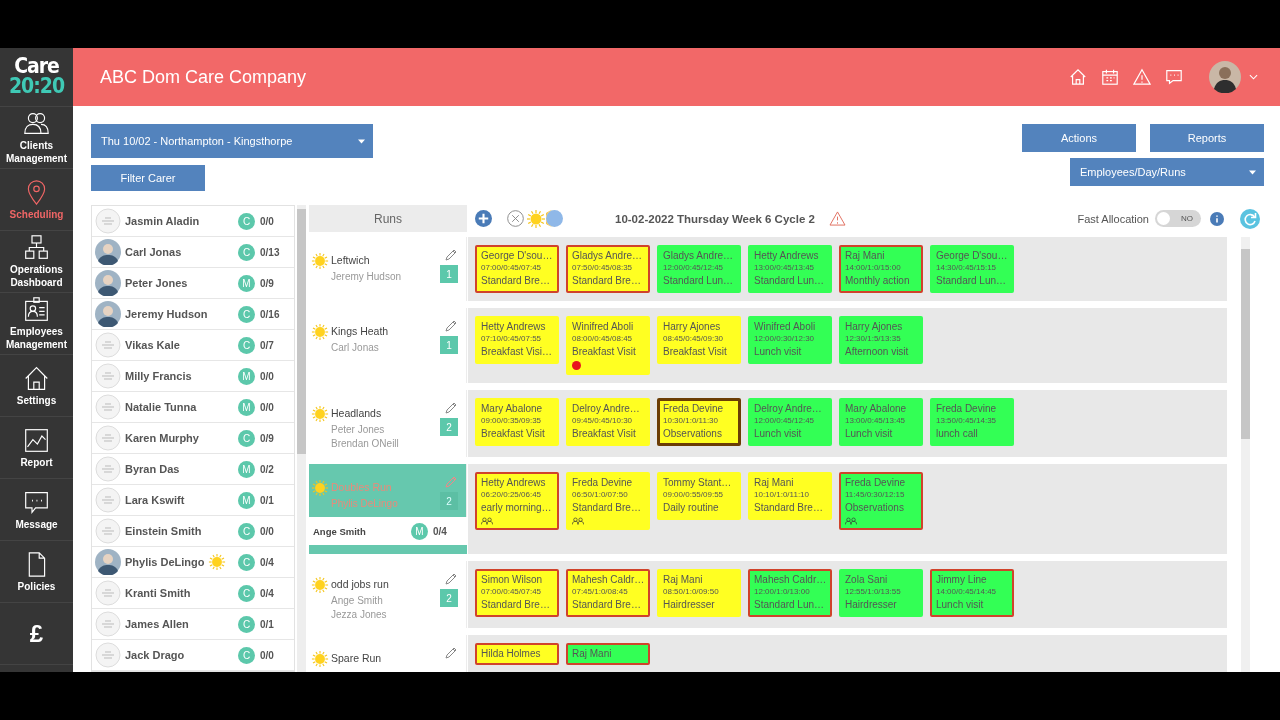  I want to click on visit-card: Delroy Andre… 12:00/0:45/12:45 Lunch visit, so click(790, 422).